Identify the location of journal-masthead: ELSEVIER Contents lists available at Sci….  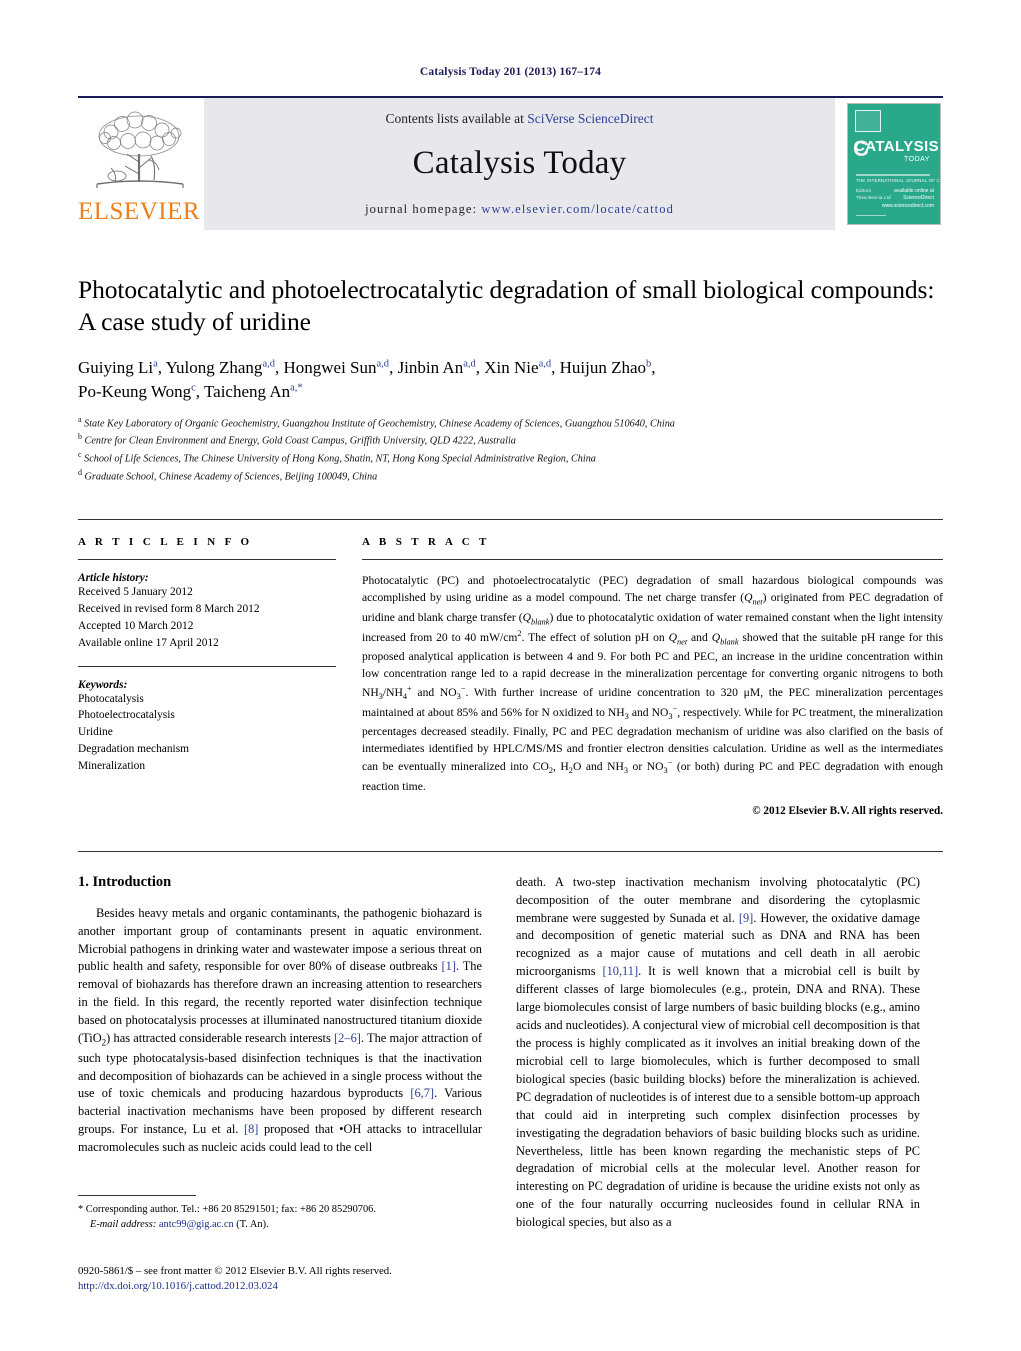
(510, 163).